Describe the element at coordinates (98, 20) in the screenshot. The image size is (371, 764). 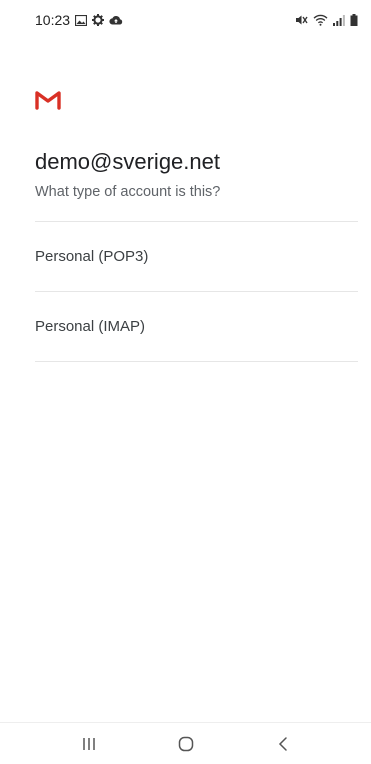
I see `gear-icon` at that location.